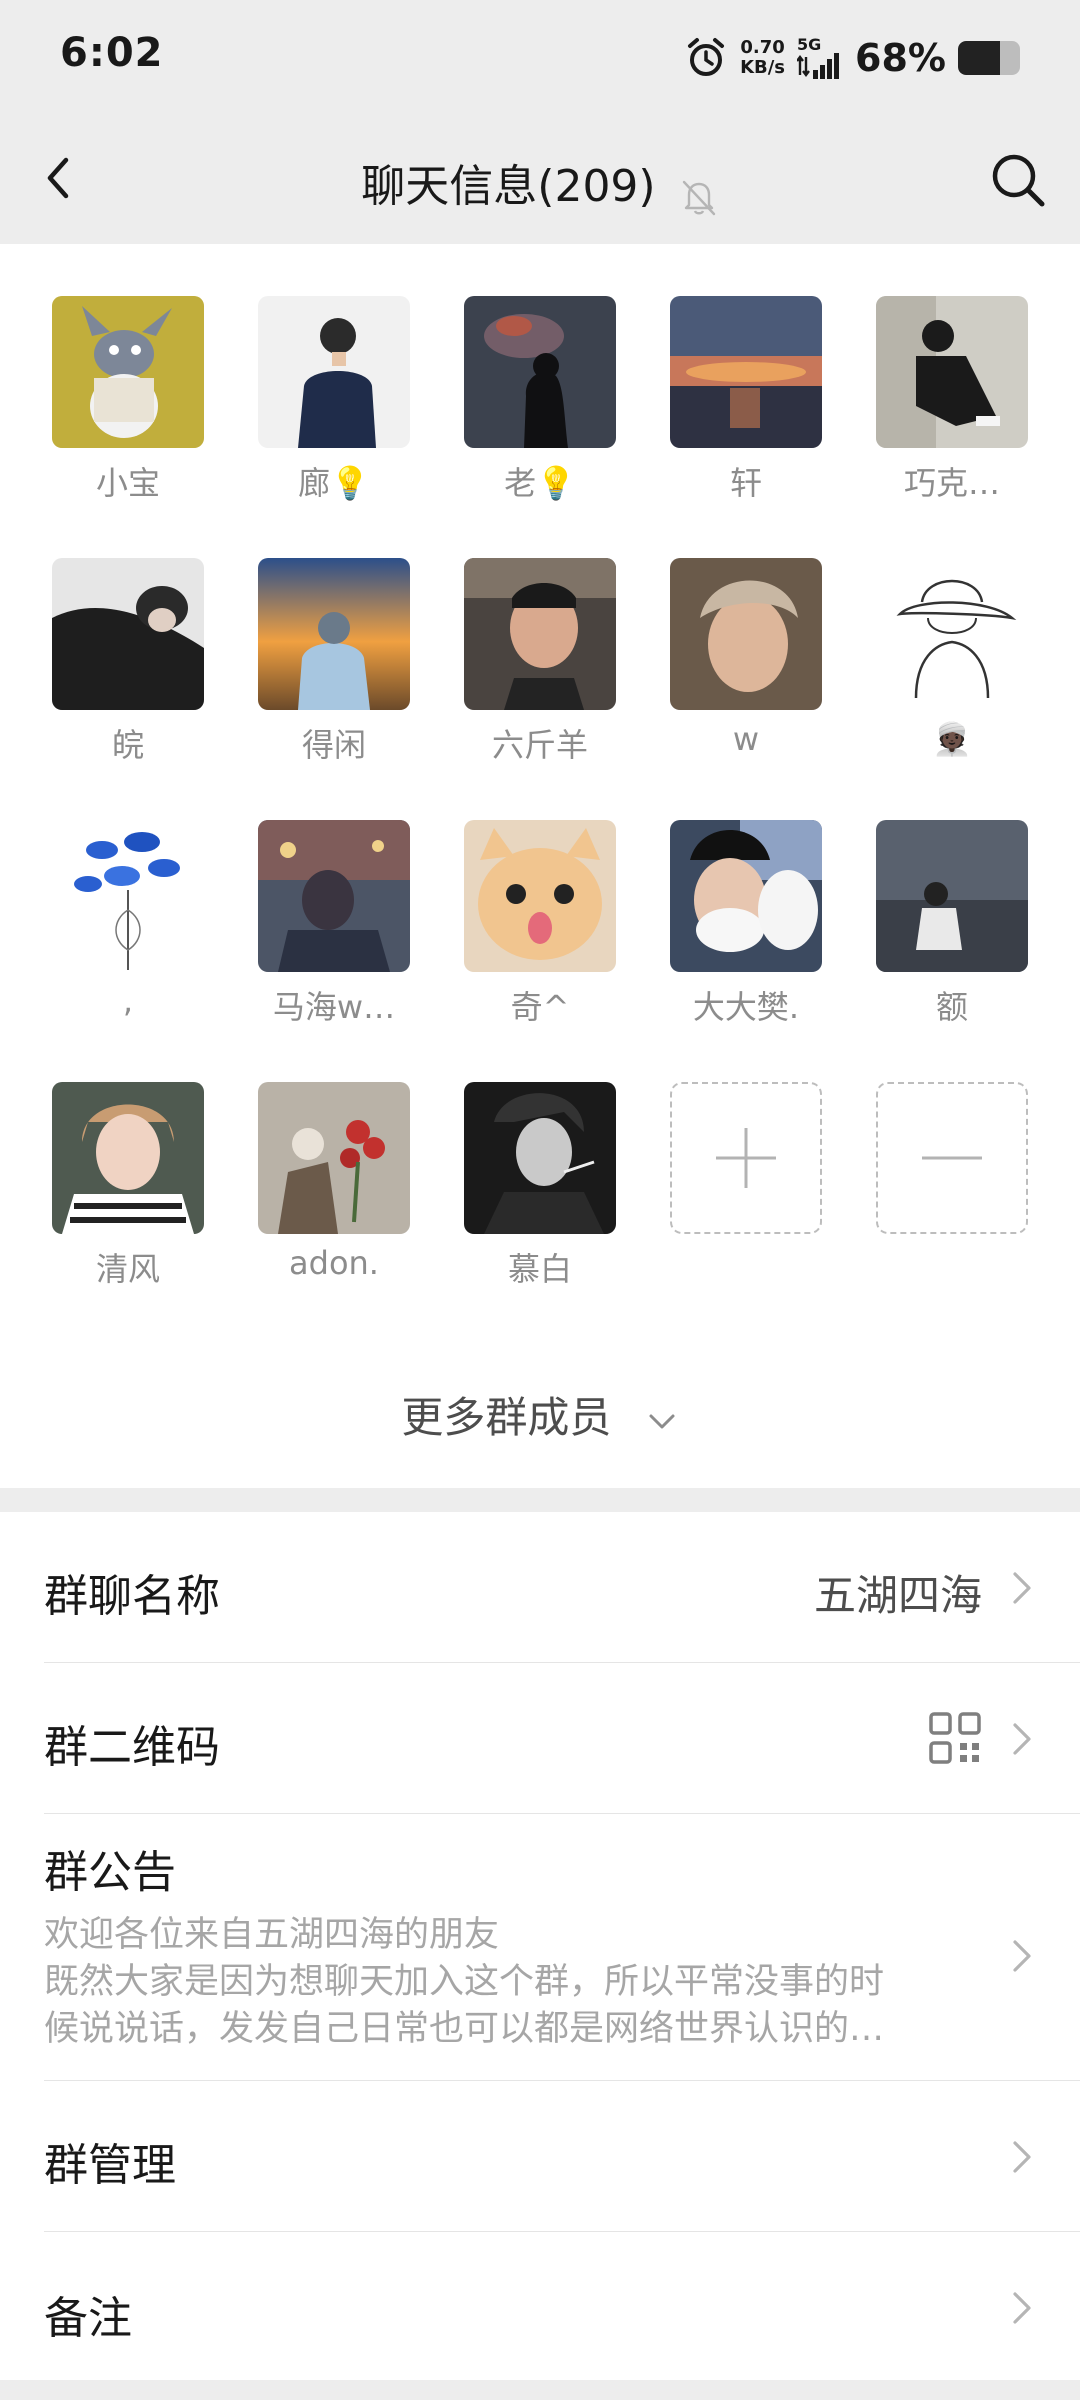  I want to click on member-name: 清风, so click(127, 1269).